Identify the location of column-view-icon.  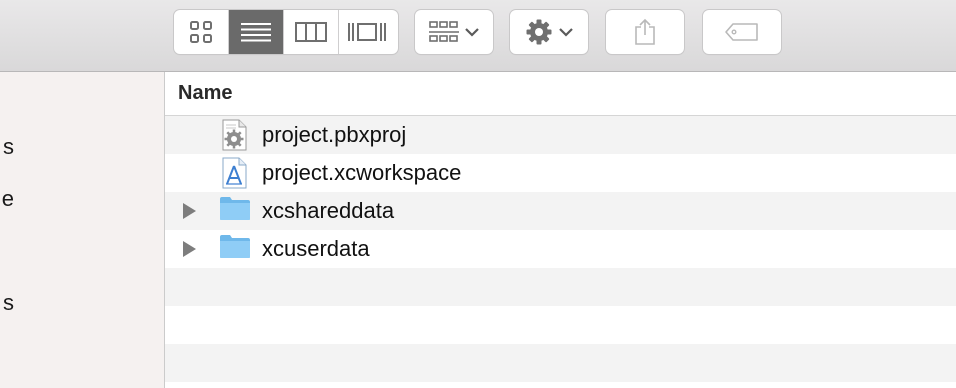
(311, 32).